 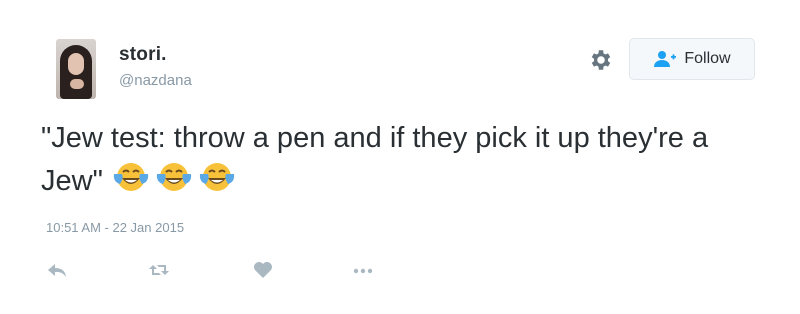 What do you see at coordinates (155, 80) in the screenshot?
I see `user-handle: @nazdana` at bounding box center [155, 80].